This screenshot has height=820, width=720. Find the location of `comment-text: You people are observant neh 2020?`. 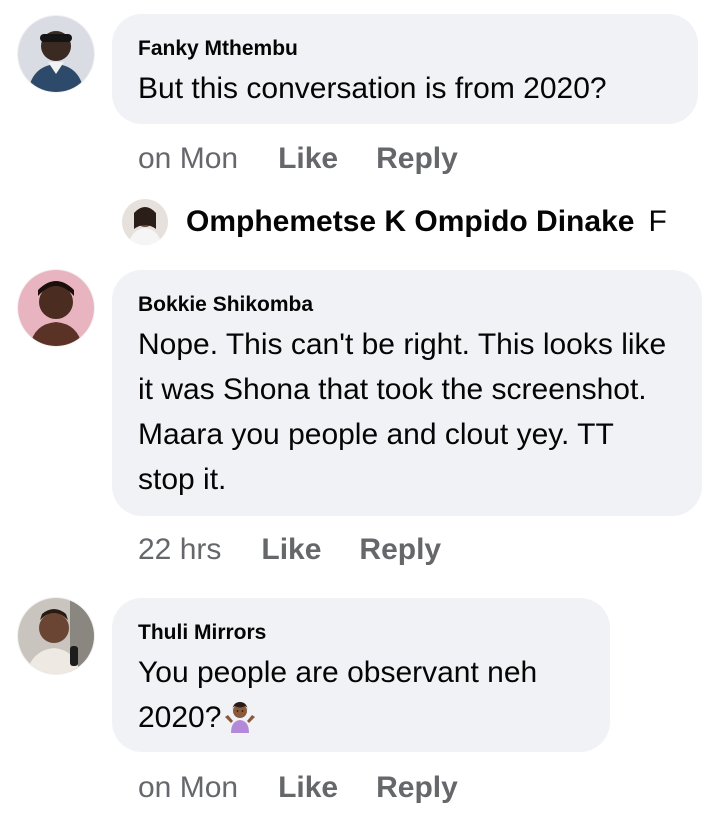

comment-text: You people are observant neh 2020? is located at coordinates (361, 695).